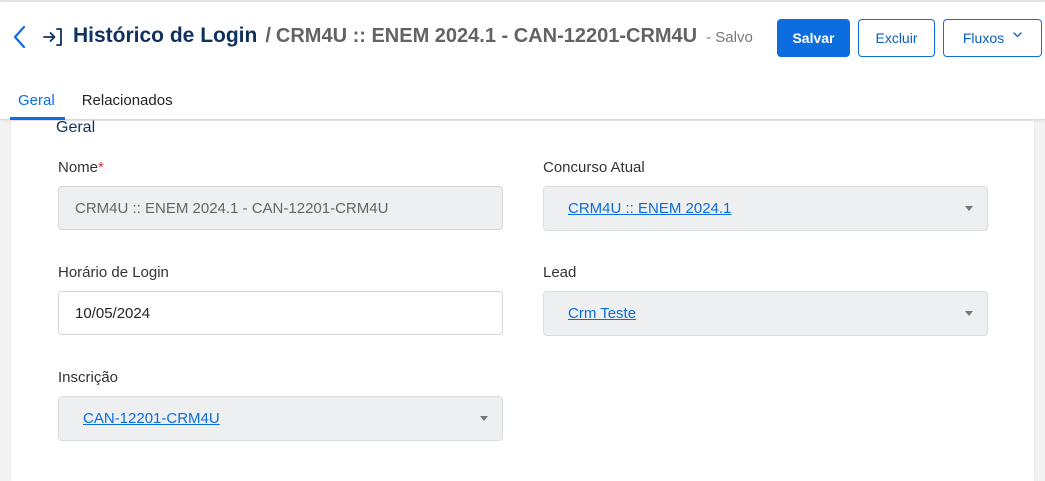  Describe the element at coordinates (649, 208) in the screenshot. I see `concurso-atual-link: CRM4U :: ENEM 2024.1` at that location.